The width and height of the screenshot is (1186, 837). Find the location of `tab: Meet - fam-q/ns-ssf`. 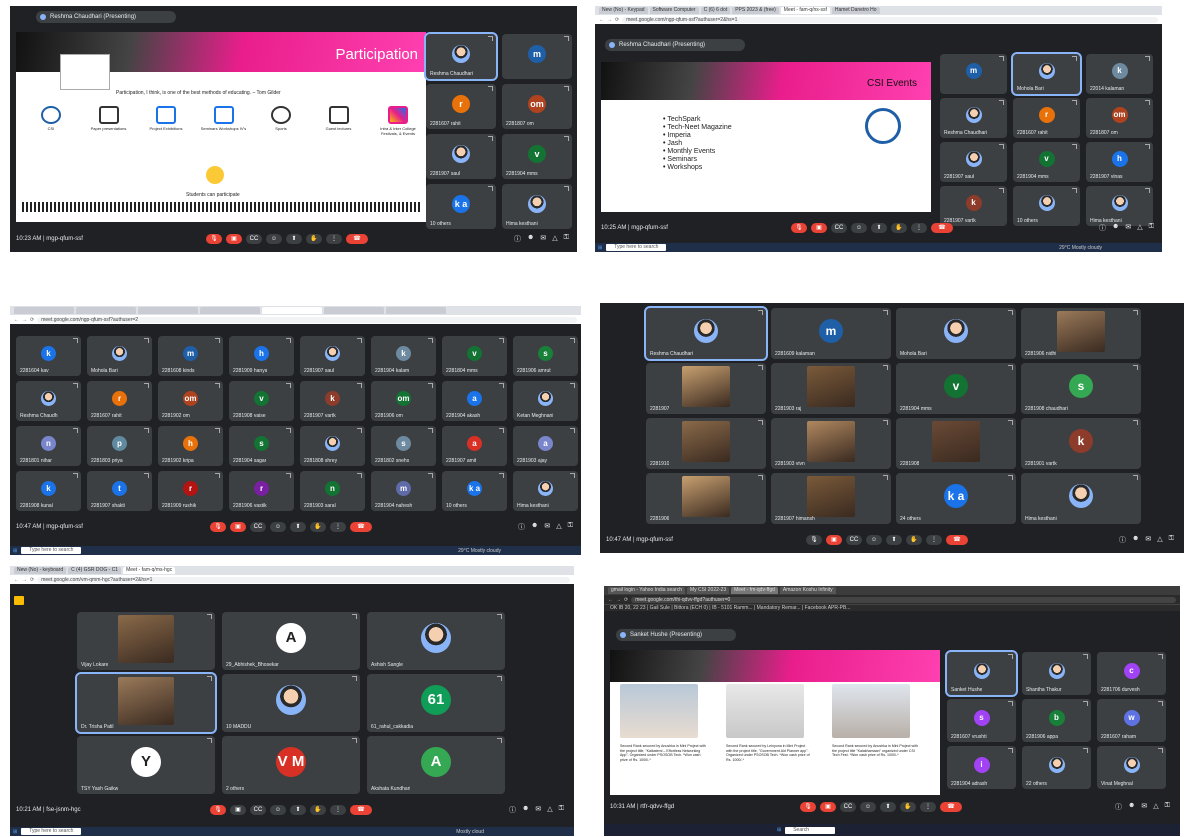

tab: Meet - fam-q/ns-ssf is located at coordinates (805, 10).